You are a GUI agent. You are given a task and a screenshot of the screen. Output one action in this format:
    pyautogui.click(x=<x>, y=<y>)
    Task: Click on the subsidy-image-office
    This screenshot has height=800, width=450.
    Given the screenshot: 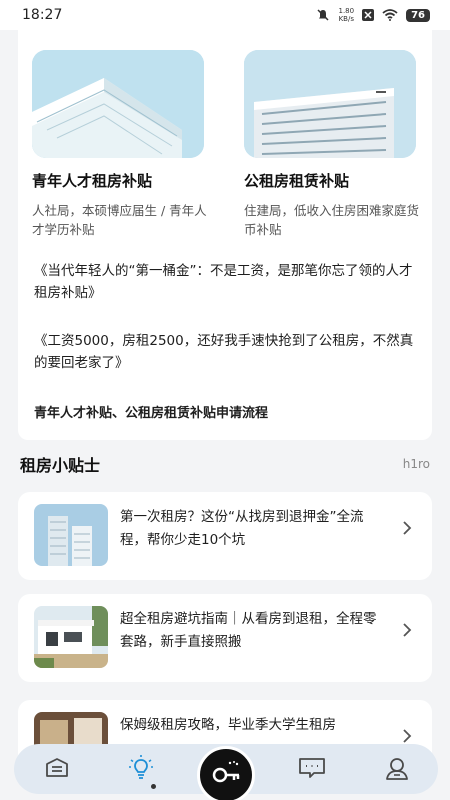 What is the action you would take?
    pyautogui.click(x=330, y=104)
    